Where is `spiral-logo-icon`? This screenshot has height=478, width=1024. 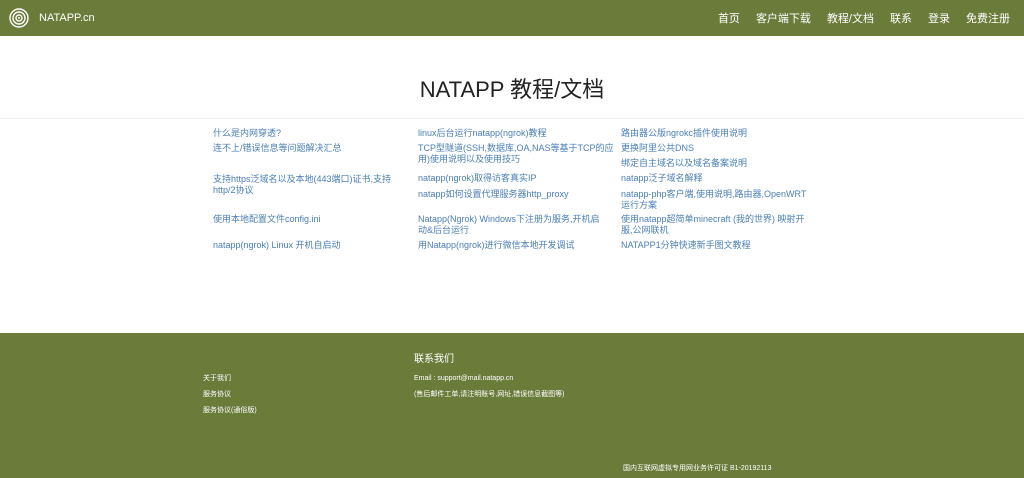
spiral-logo-icon is located at coordinates (19, 18).